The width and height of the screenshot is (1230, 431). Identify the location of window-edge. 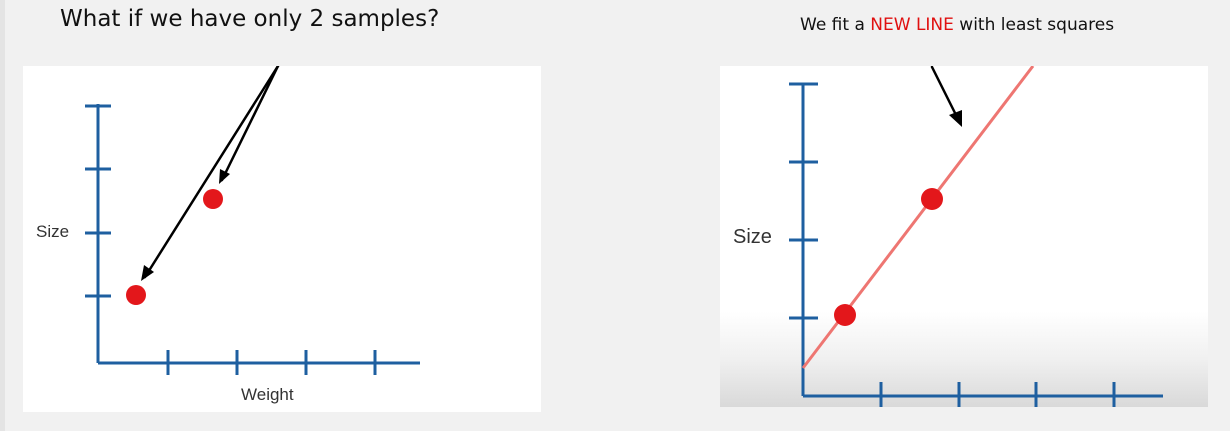
(2, 215).